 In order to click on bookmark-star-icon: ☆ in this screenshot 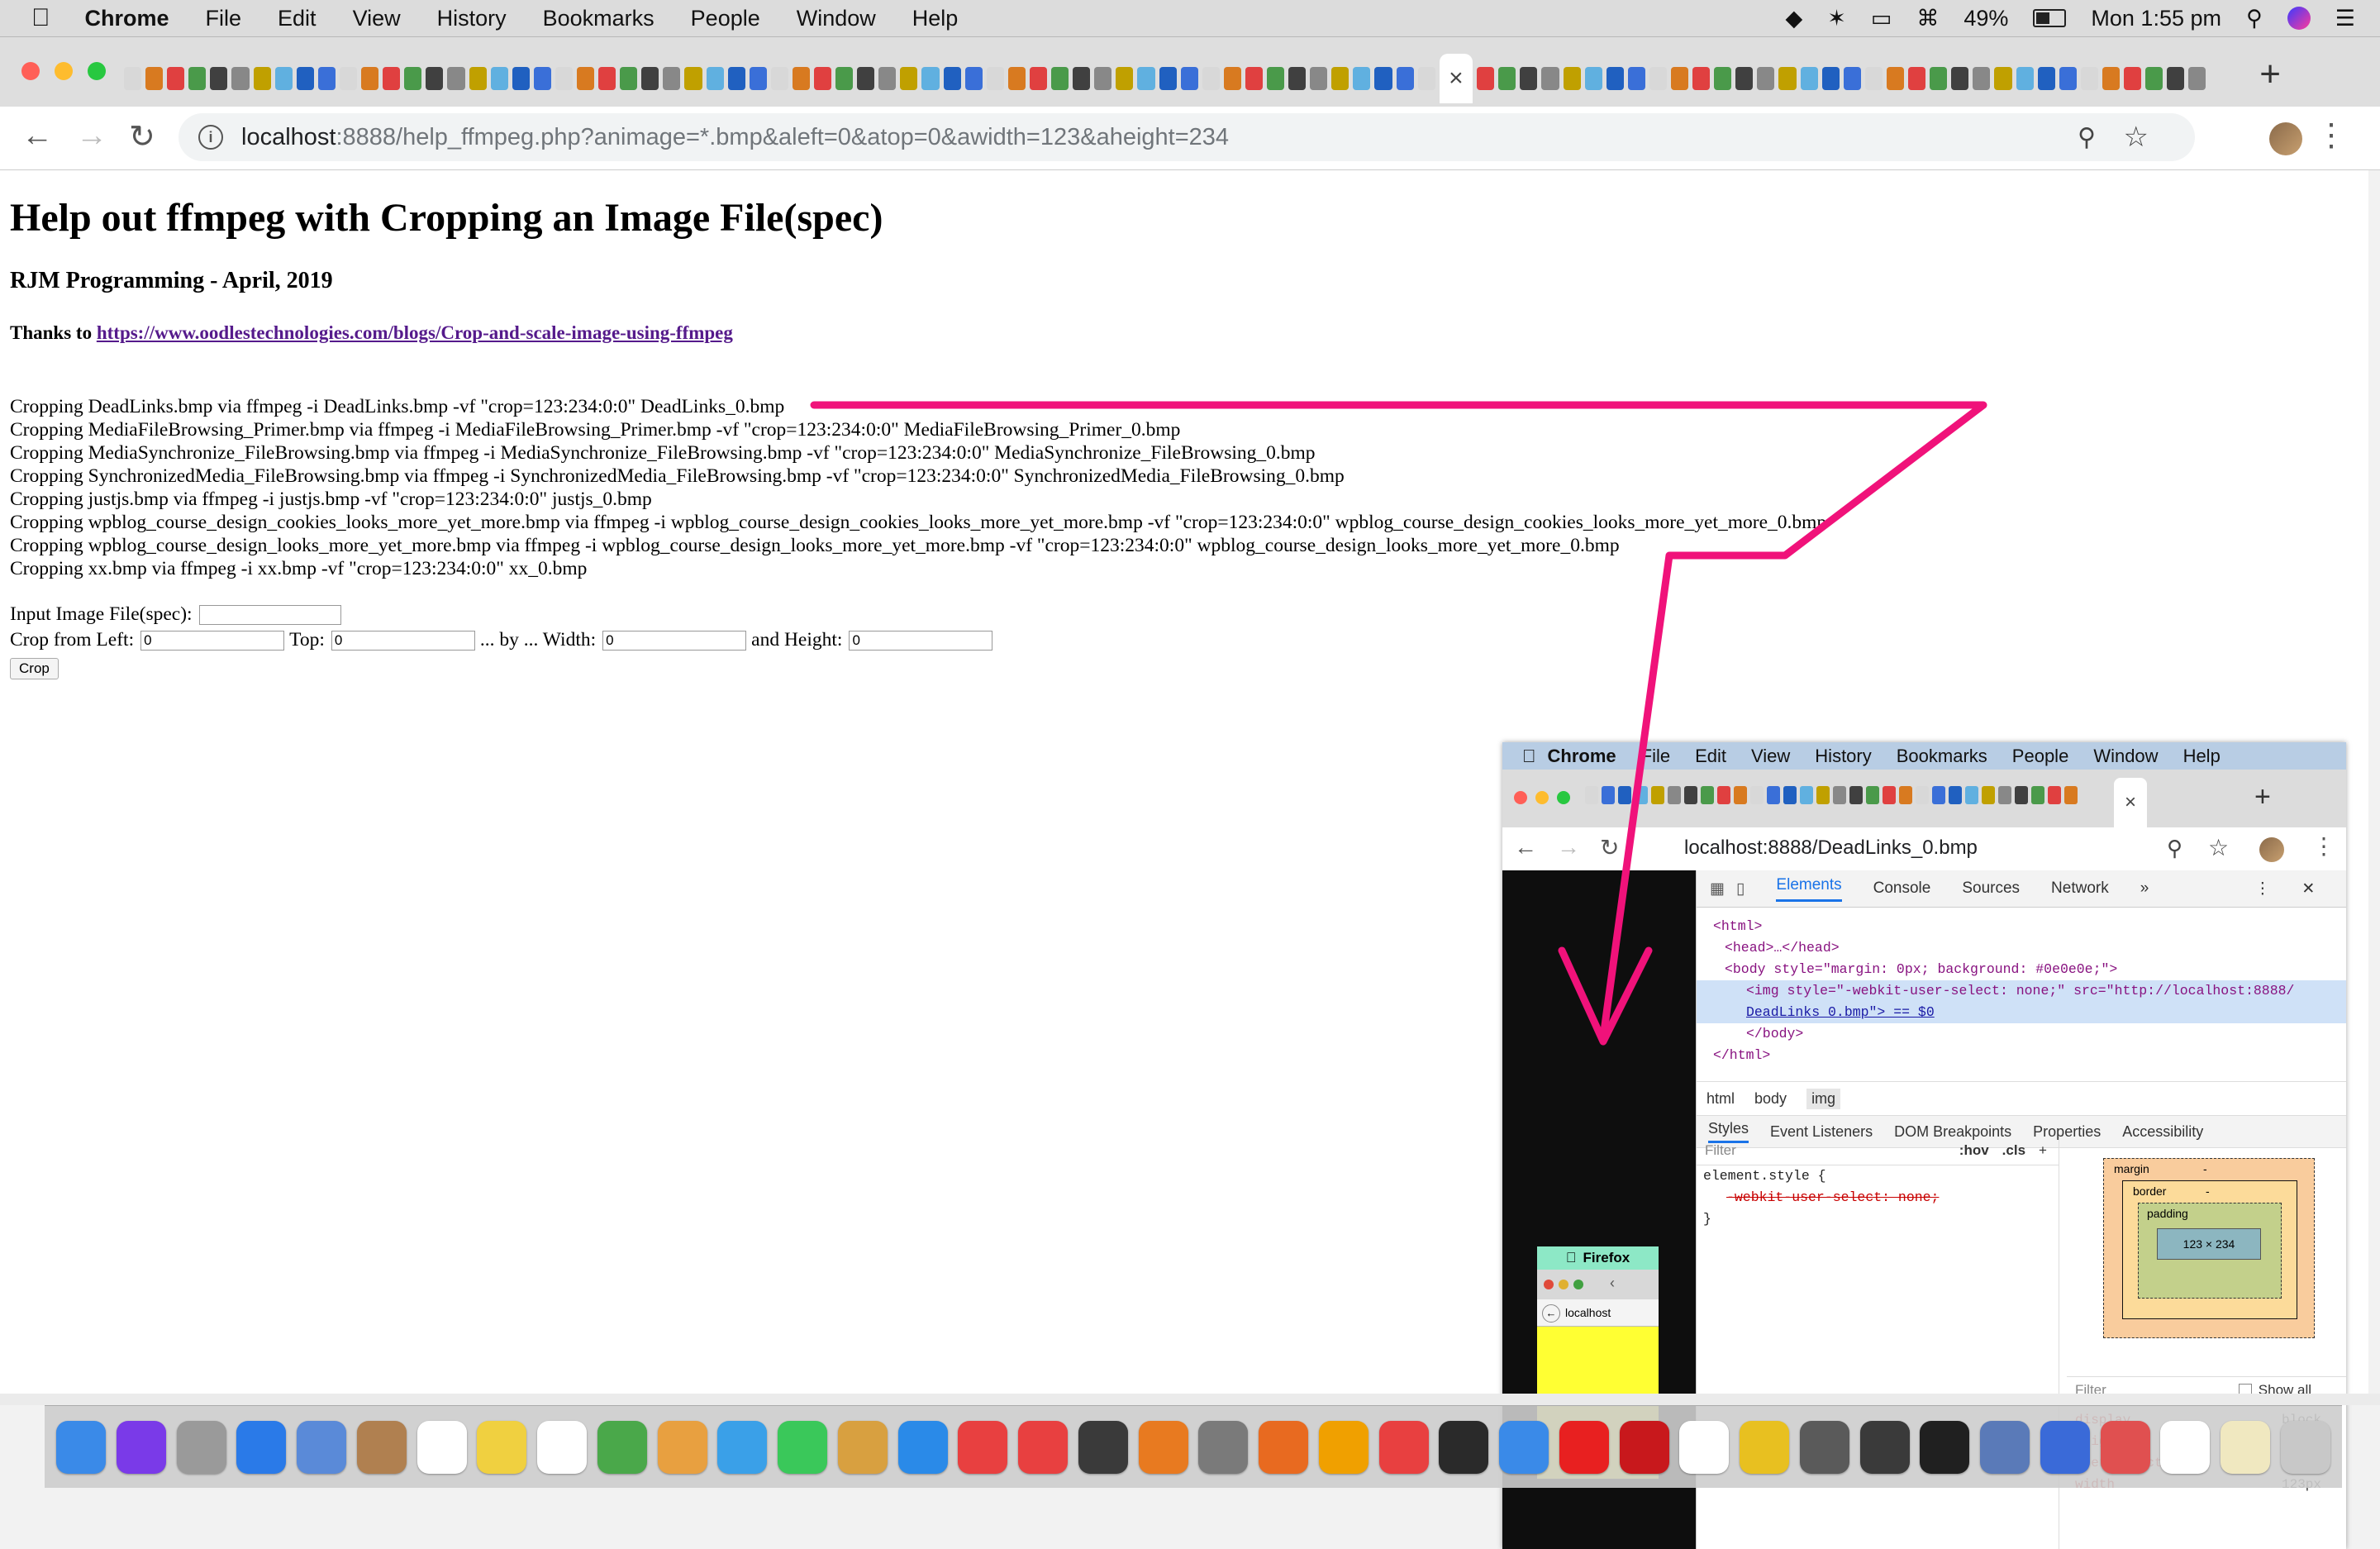, I will do `click(2136, 137)`.